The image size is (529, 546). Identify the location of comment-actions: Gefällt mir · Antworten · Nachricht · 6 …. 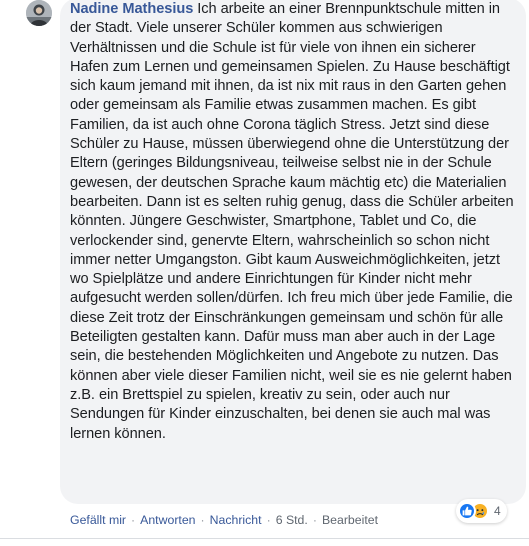
(224, 520).